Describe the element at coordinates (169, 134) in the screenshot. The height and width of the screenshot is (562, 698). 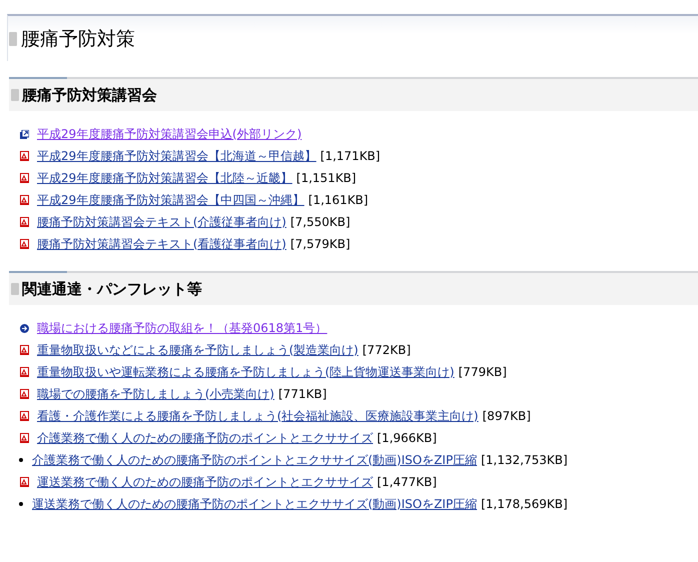
I see `document-link: 平成29年度腰痛予防対策講習会申込(外部リンク)` at that location.